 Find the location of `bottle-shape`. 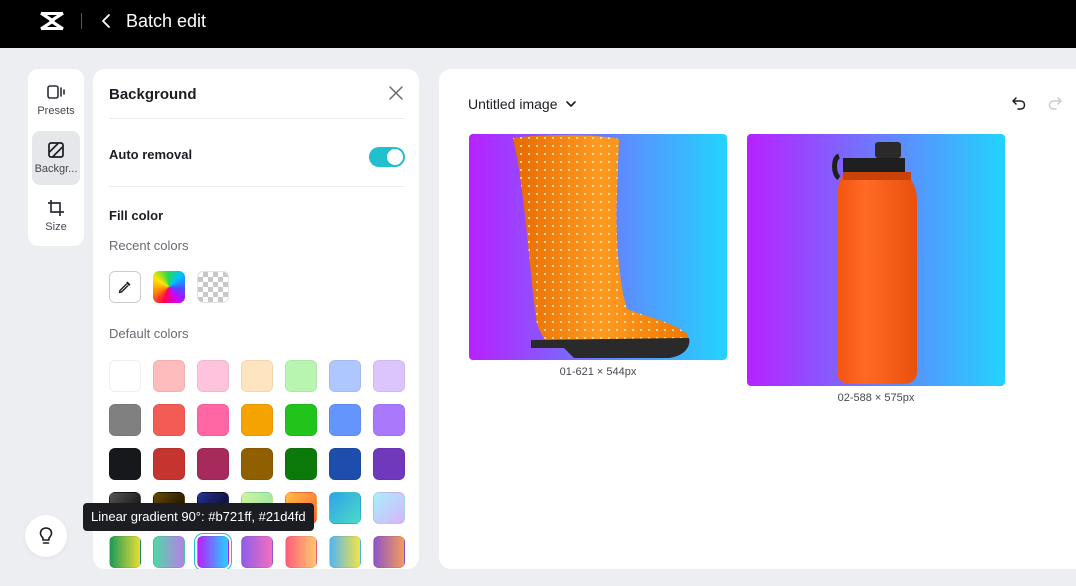

bottle-shape is located at coordinates (874, 263).